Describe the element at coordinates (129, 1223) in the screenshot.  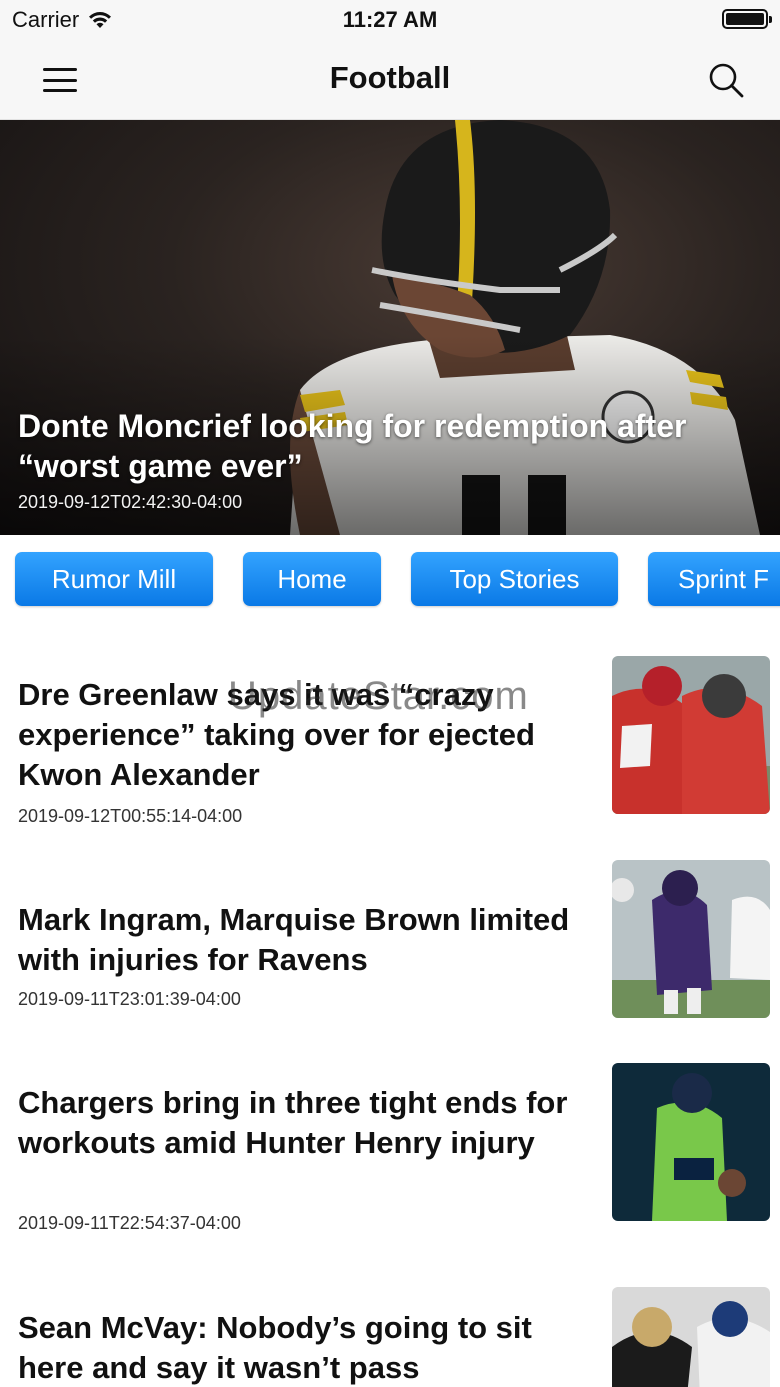
I see `article-date: 2019-09-11T22:54:37-04:00` at that location.